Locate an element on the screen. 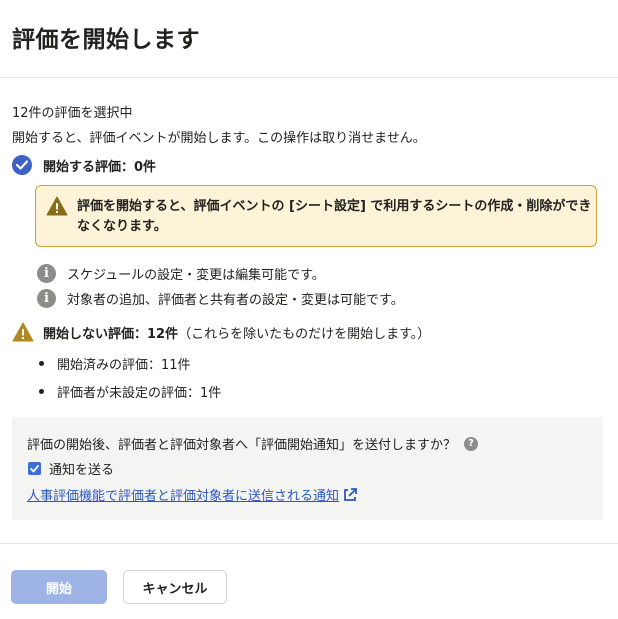 This screenshot has width=618, height=619. note-targets: i 対象者の追加、評価者と共有者の設定・変更は可能です。 is located at coordinates (220, 298).